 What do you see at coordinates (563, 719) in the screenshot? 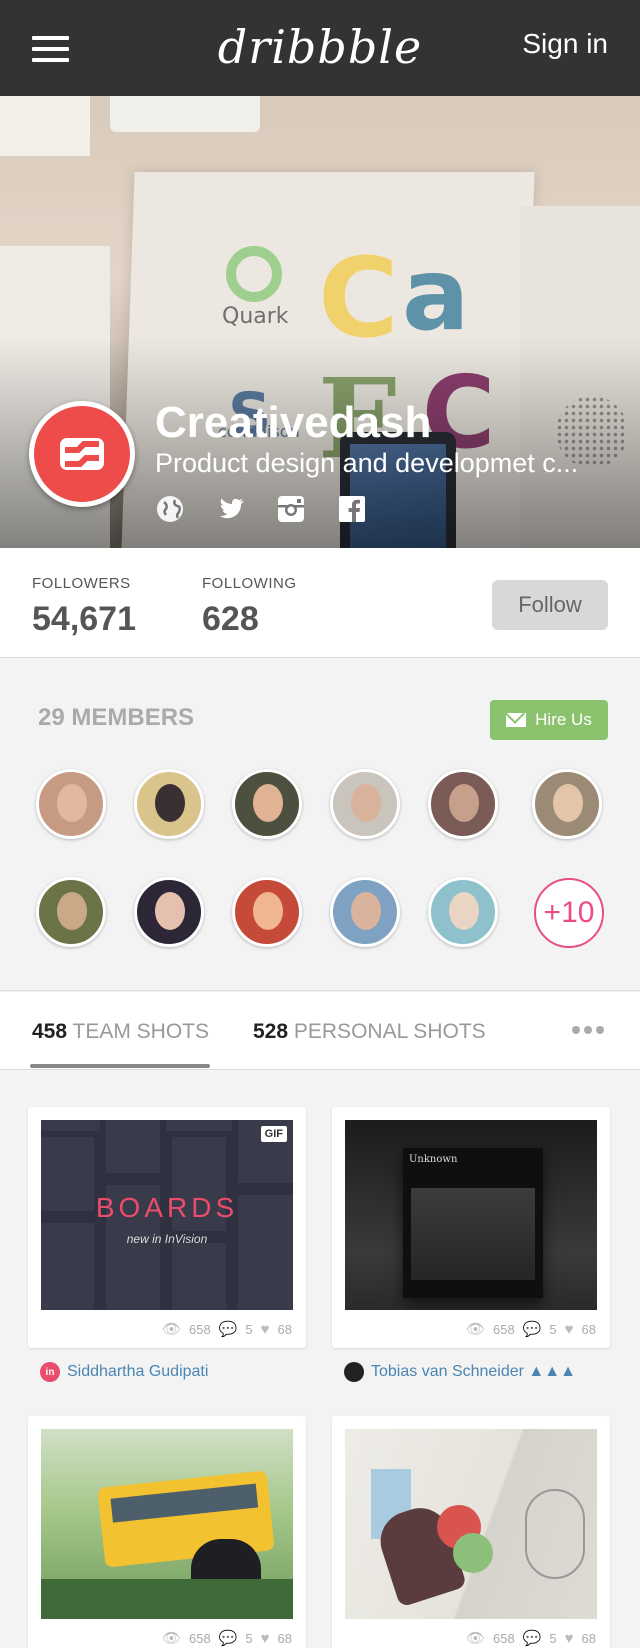
I see `hire-us-label: Hire Us` at bounding box center [563, 719].